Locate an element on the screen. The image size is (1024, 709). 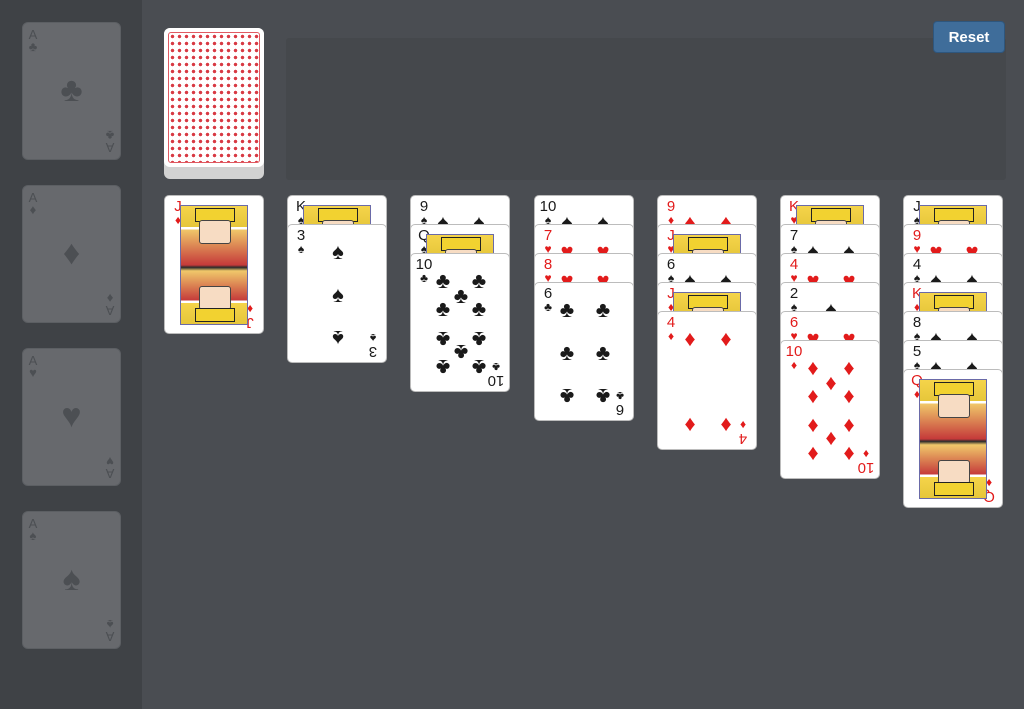
card-rank: 4 is located at coordinates (743, 438).